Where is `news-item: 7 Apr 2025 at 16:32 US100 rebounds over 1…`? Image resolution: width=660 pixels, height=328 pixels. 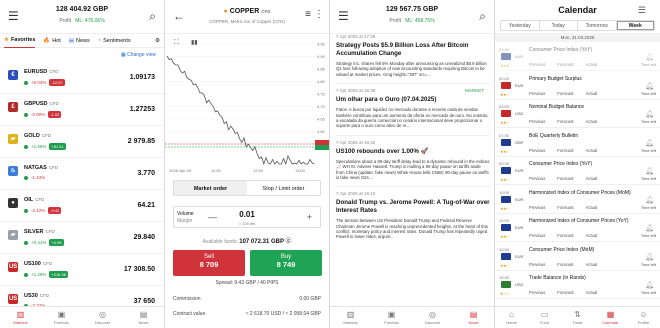
news-item: 7 Apr 2025 at 16:32 US100 rebounds over 1… is located at coordinates (413, 164).